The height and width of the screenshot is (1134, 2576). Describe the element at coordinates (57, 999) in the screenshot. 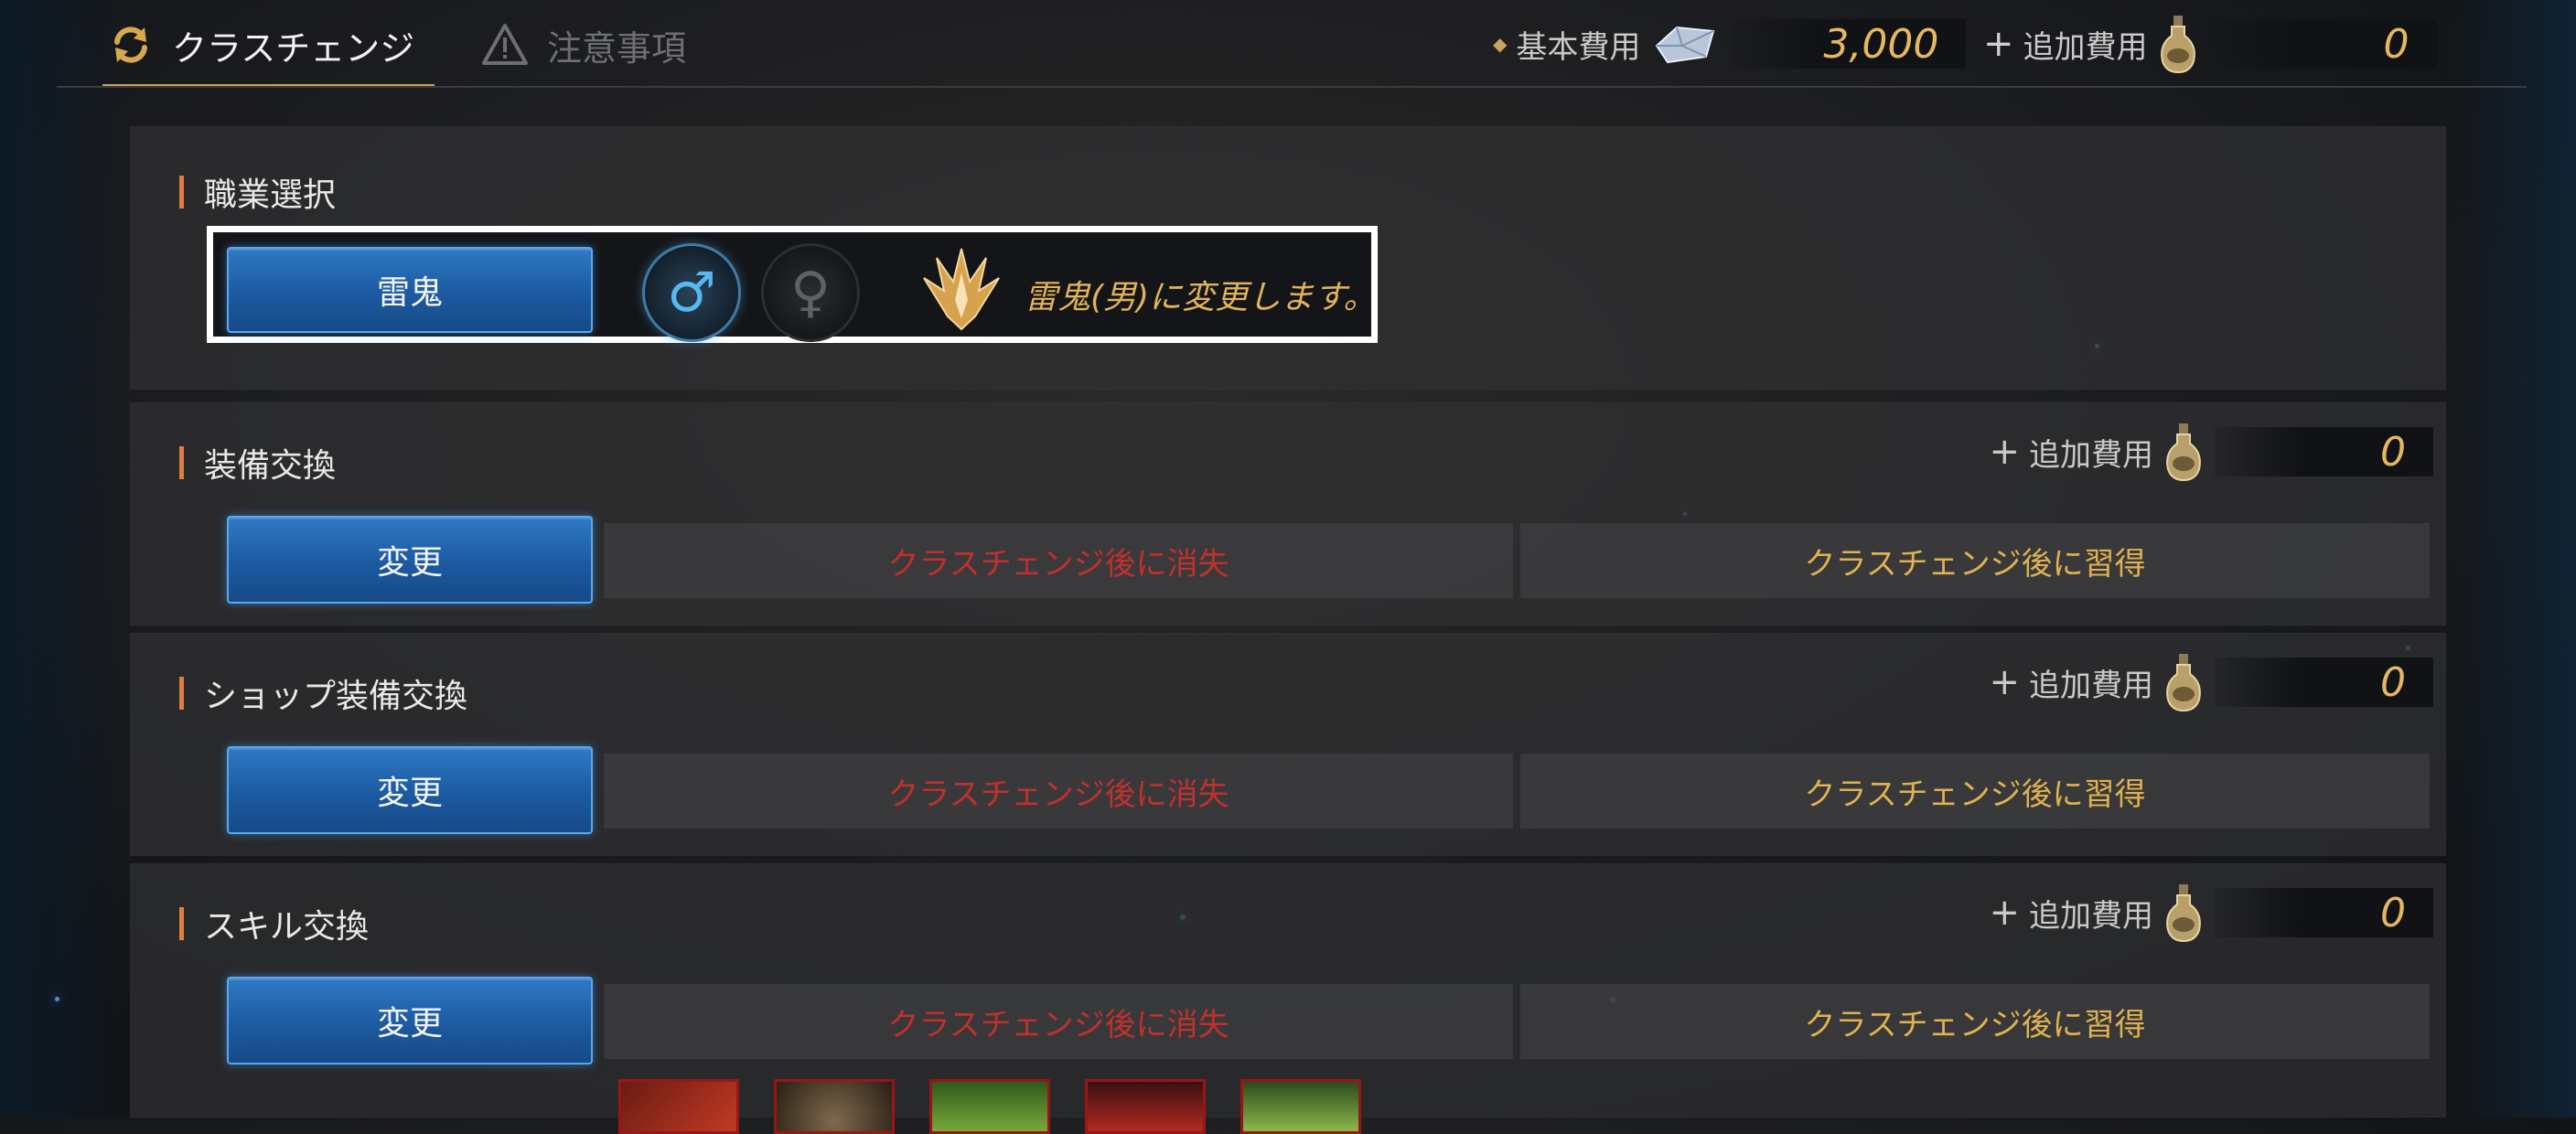

I see `sparkle` at that location.